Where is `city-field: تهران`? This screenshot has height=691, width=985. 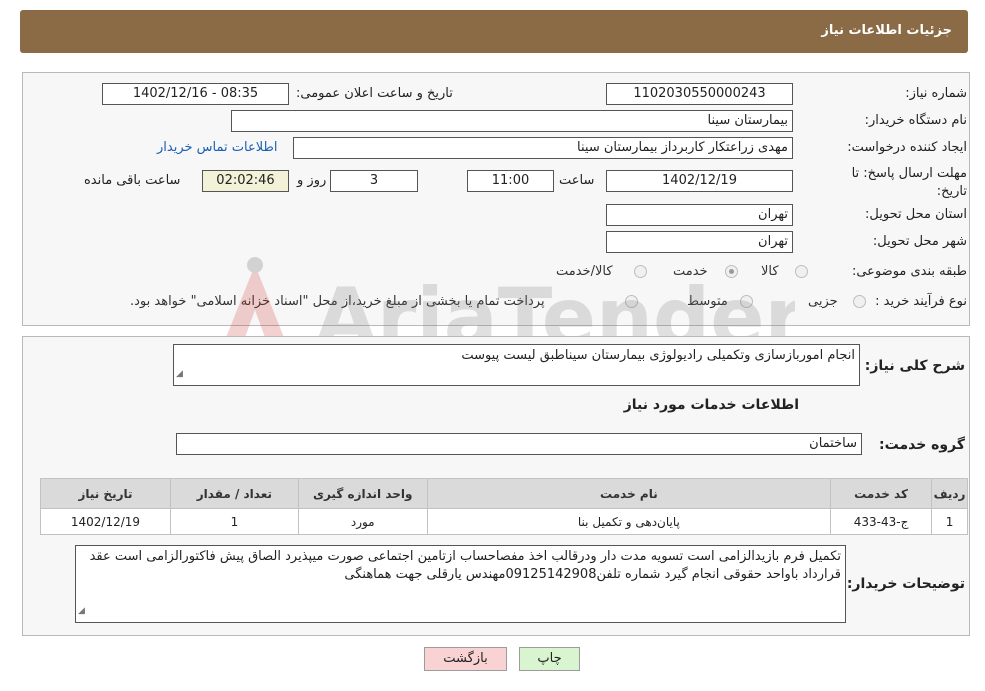 city-field: تهران is located at coordinates (699, 242).